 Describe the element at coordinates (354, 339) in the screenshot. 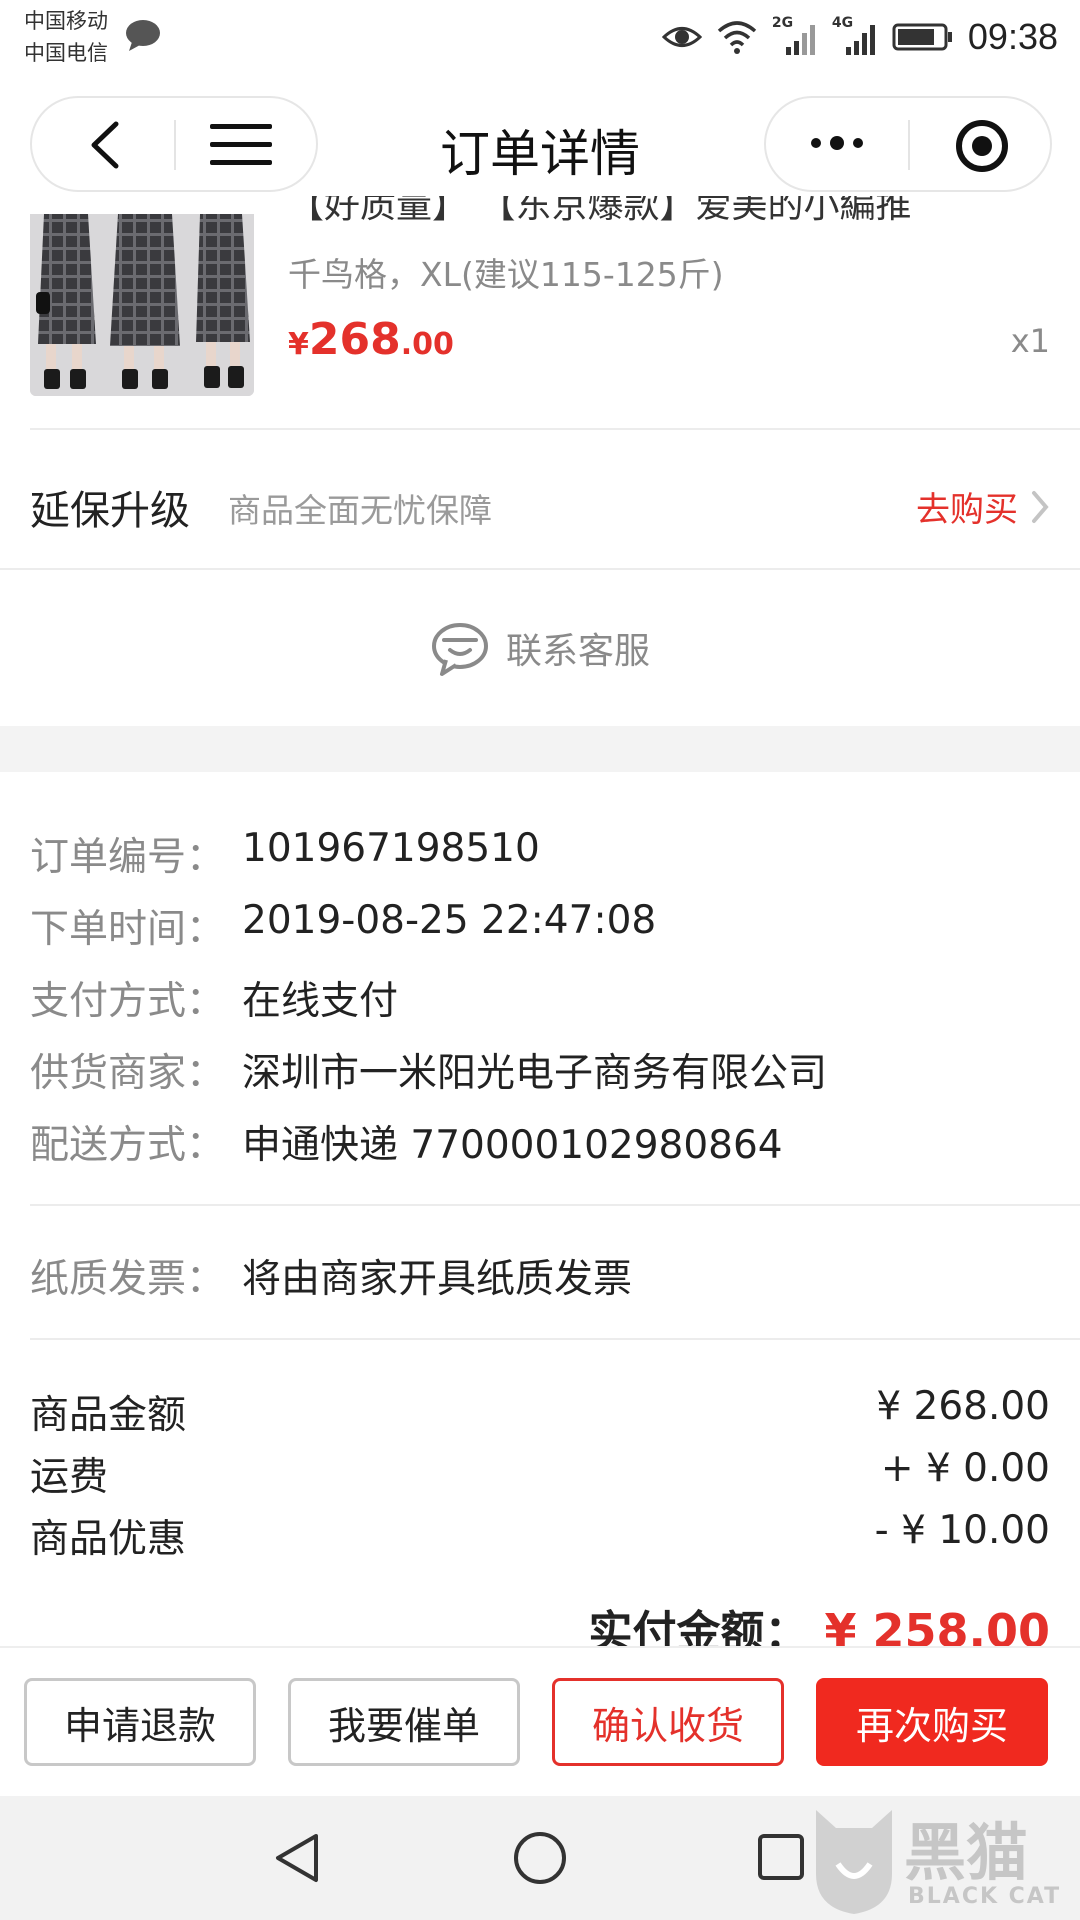

I see `price-integer: 268` at that location.